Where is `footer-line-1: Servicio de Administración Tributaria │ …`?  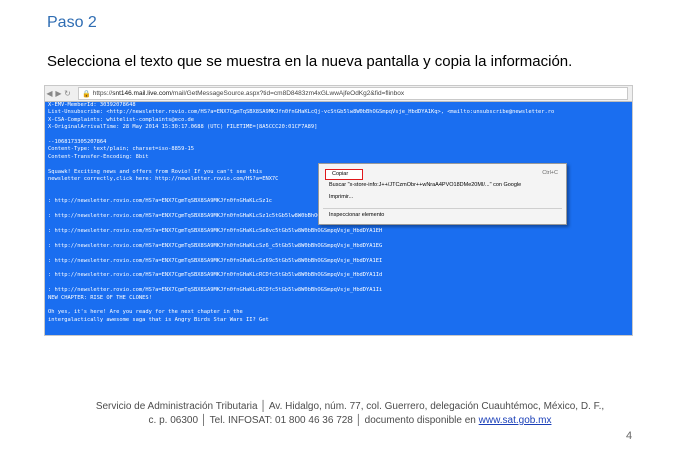 footer-line-1: Servicio de Administración Tributaria │ … is located at coordinates (350, 406).